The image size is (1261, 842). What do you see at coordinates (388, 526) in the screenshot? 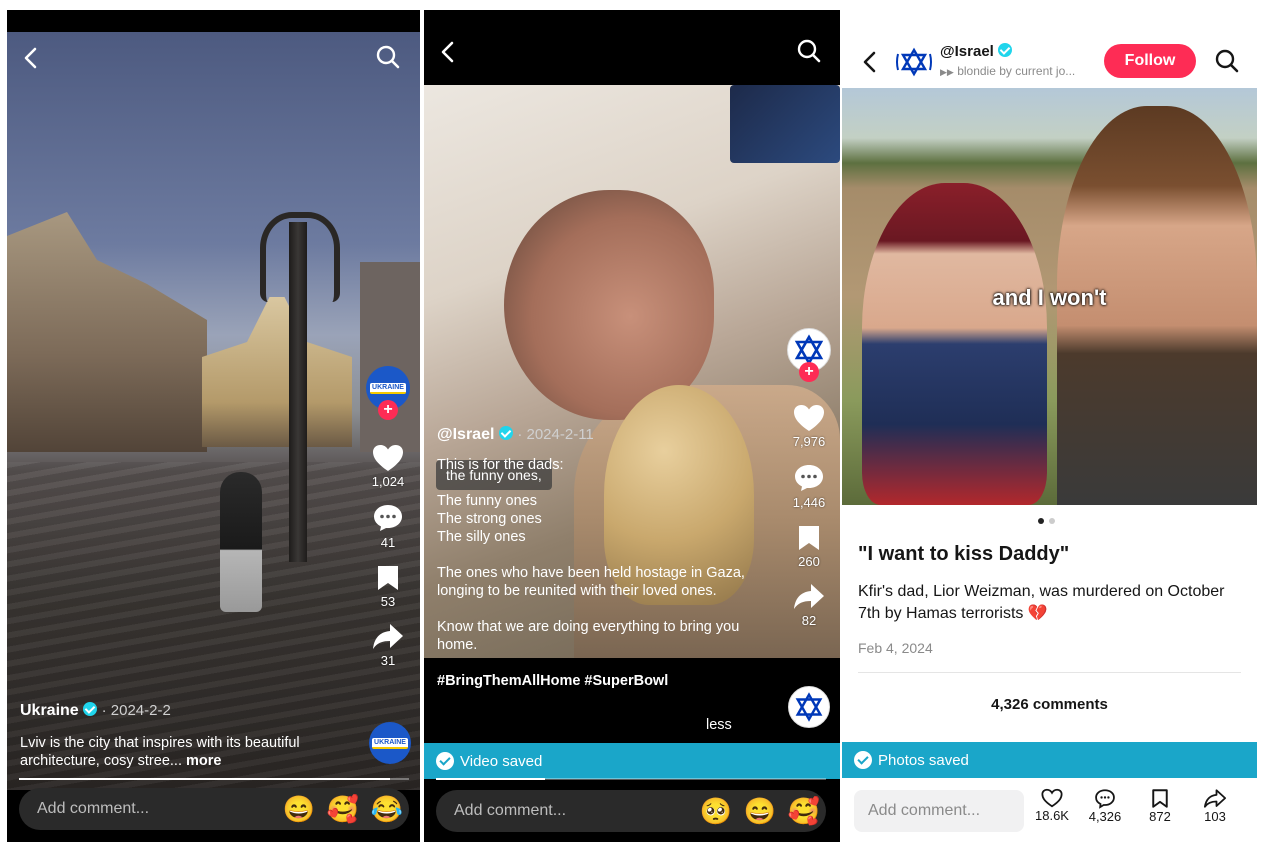
I see `comment-button: 41` at bounding box center [388, 526].